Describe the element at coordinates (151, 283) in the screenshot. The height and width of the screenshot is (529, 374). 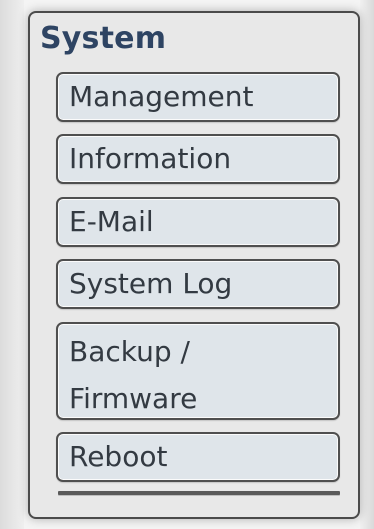
I see `menu-item-label: System Log` at that location.